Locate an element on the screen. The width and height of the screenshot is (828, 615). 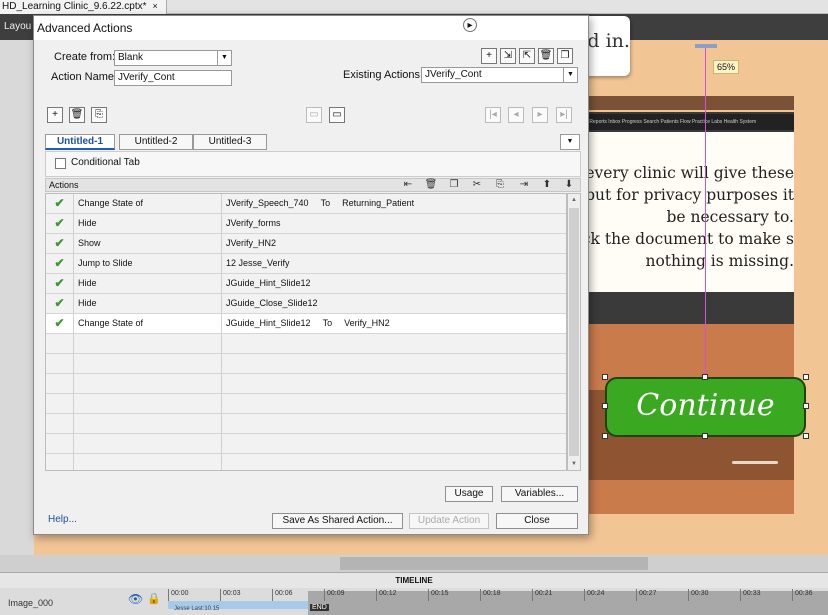
table-row: ✔ Hide JVerify_forms is located at coordinates (306, 224).